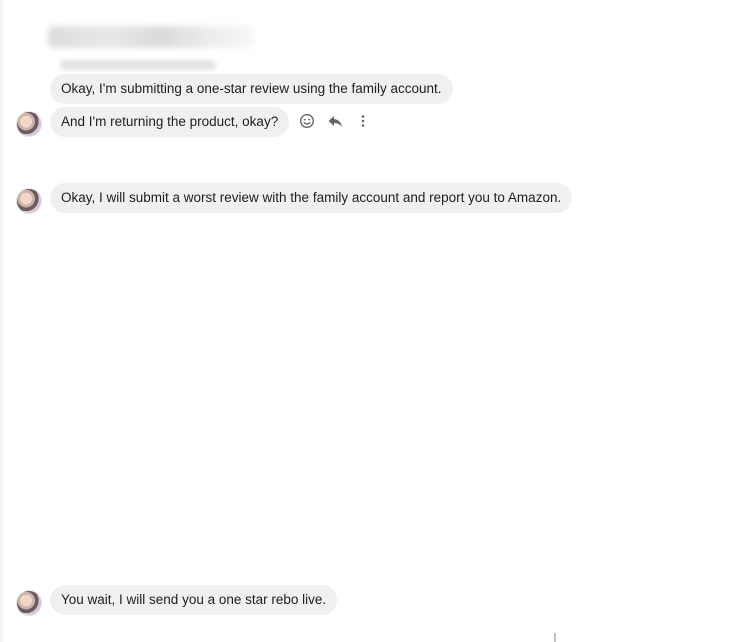 The height and width of the screenshot is (642, 732). What do you see at coordinates (555, 637) in the screenshot?
I see `scroll-down-indicator` at bounding box center [555, 637].